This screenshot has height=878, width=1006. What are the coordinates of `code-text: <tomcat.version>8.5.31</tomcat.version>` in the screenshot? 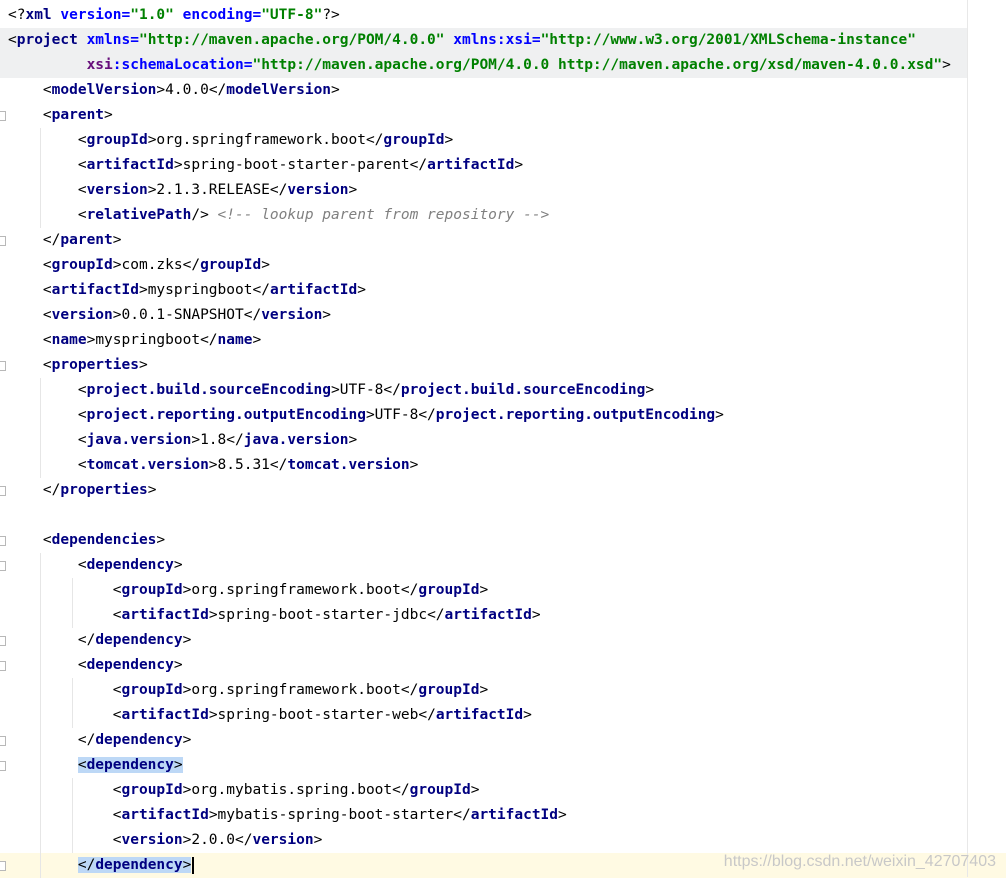 It's located at (213, 465).